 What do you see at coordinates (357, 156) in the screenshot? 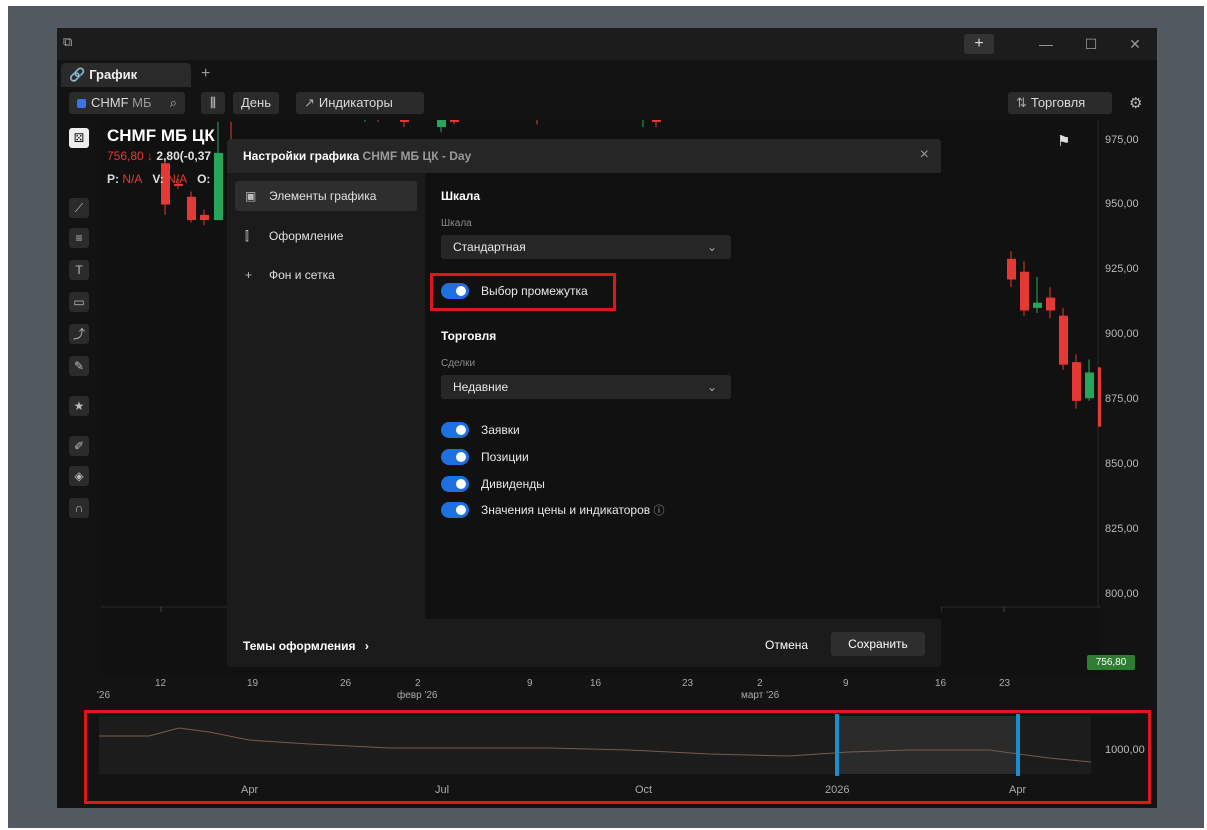
I see `dialog-title: Настройки графика CHMF МБ ЦК - Day` at bounding box center [357, 156].